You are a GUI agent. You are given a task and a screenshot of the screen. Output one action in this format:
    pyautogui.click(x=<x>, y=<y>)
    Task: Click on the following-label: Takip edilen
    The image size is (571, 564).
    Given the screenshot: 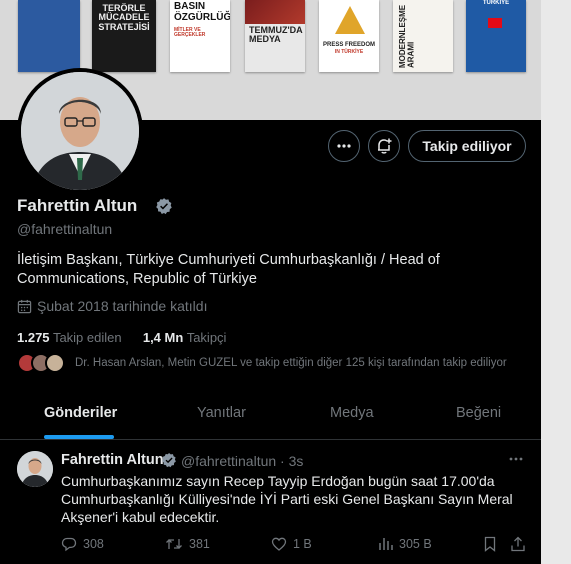 What is the action you would take?
    pyautogui.click(x=87, y=337)
    